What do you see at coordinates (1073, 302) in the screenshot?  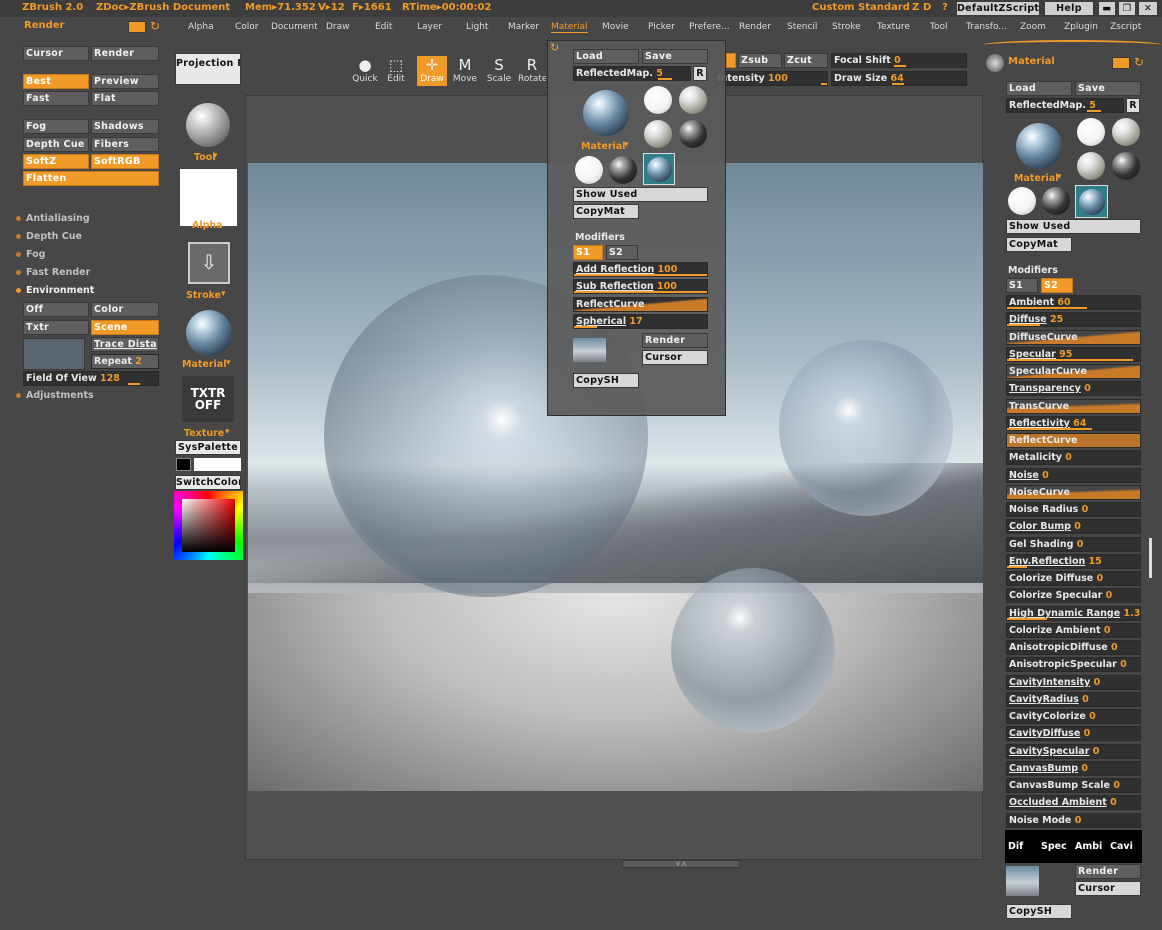 I see `slider-ambient: Ambient 60` at bounding box center [1073, 302].